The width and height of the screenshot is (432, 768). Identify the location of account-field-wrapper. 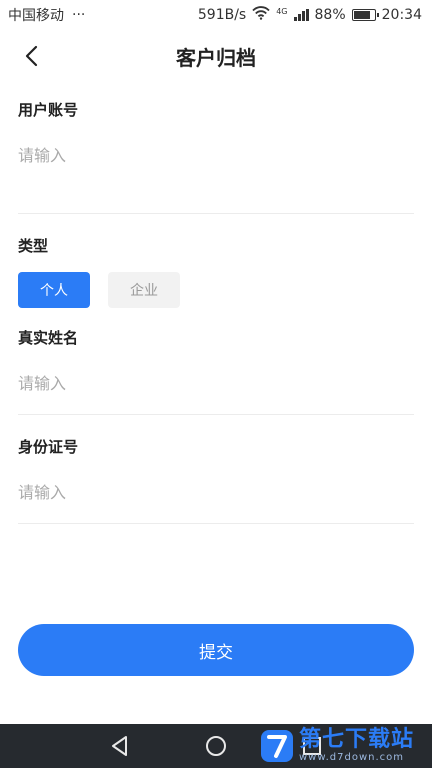
(216, 169).